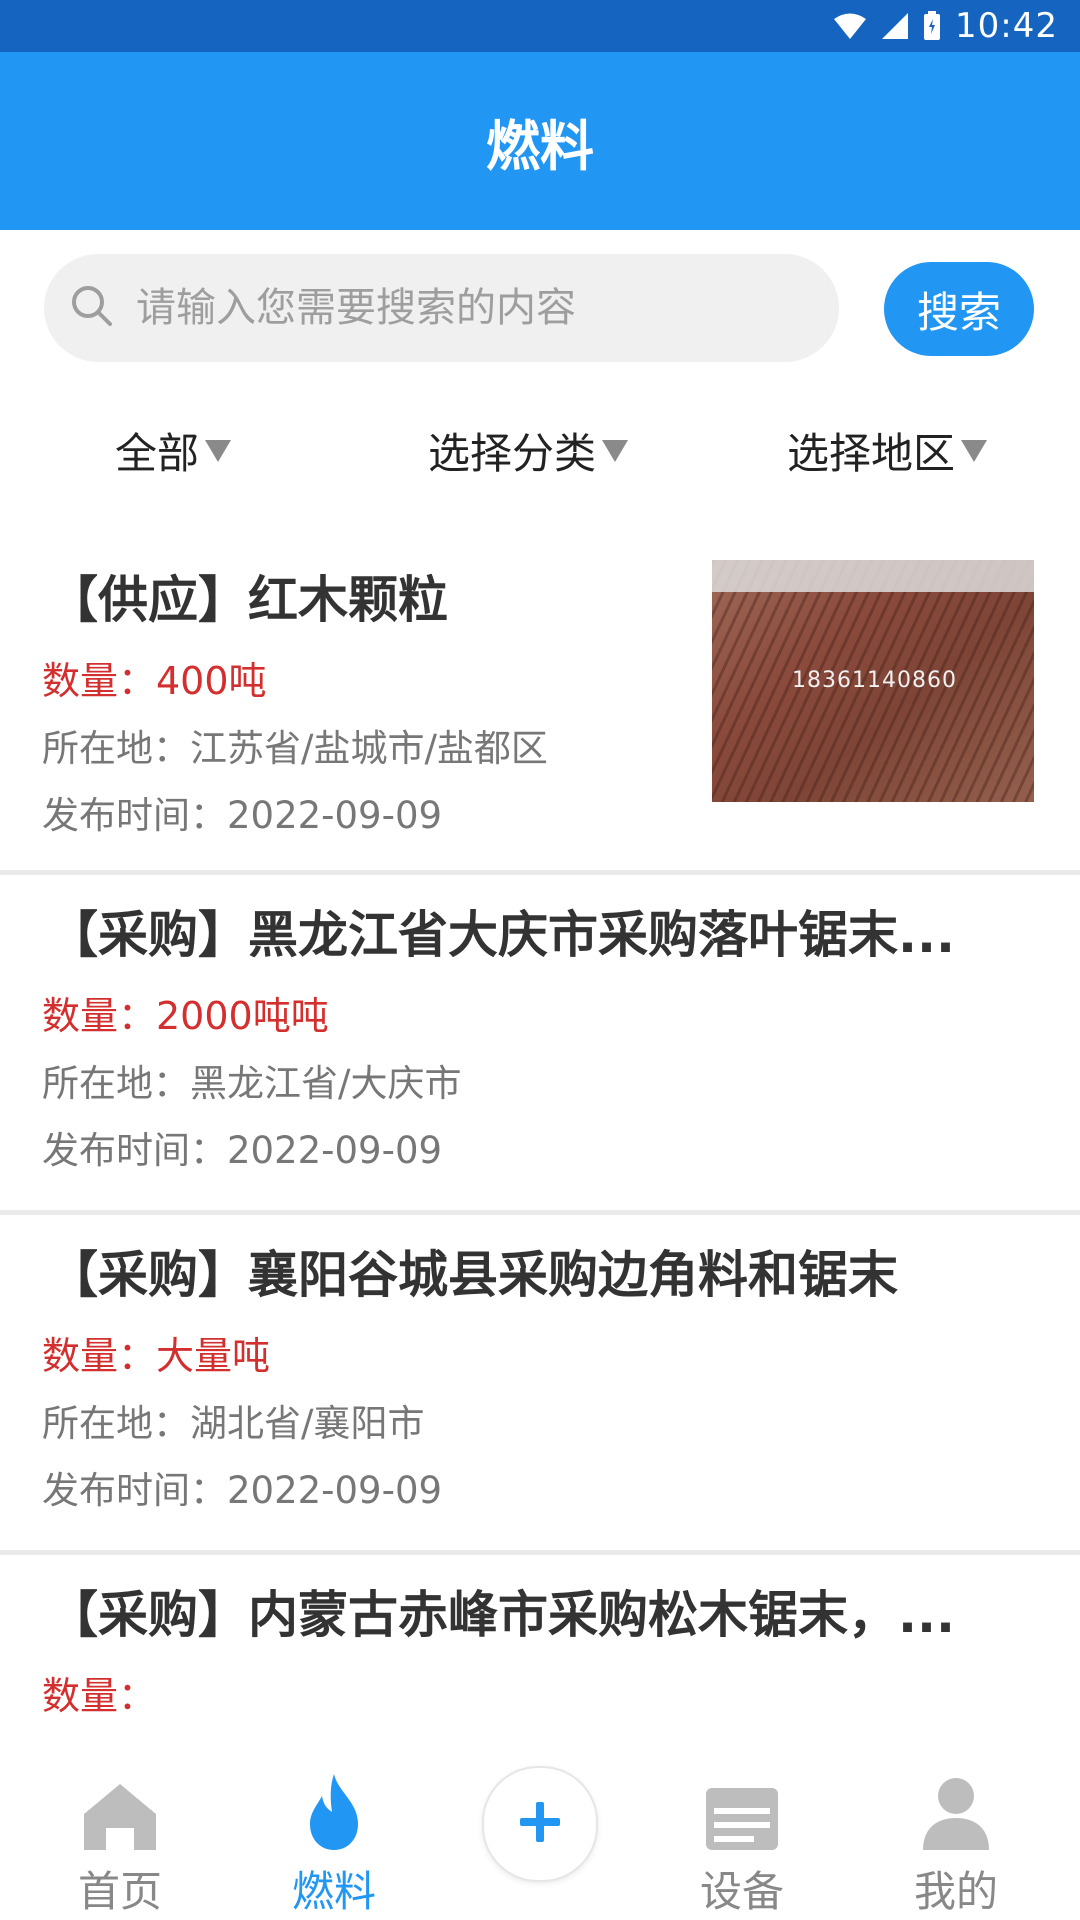 This screenshot has width=1080, height=1920. I want to click on bottom-tab-bar: 首页 燃料 设备 我的, so click(540, 1830).